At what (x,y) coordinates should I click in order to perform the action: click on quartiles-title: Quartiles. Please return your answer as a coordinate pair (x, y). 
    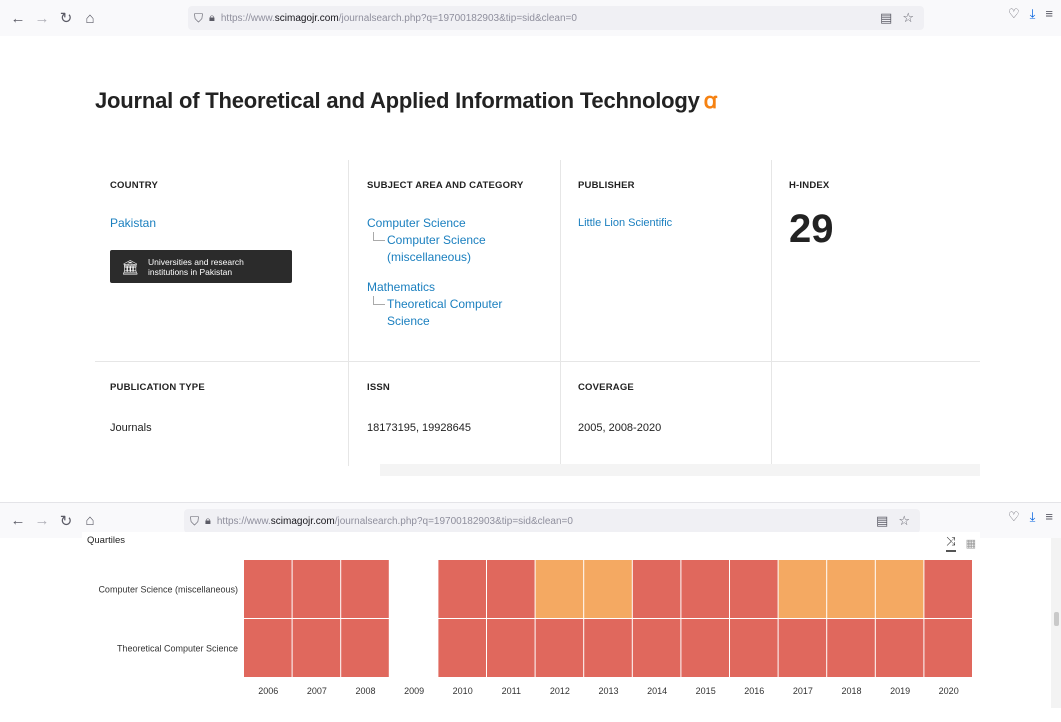
    Looking at the image, I should click on (106, 540).